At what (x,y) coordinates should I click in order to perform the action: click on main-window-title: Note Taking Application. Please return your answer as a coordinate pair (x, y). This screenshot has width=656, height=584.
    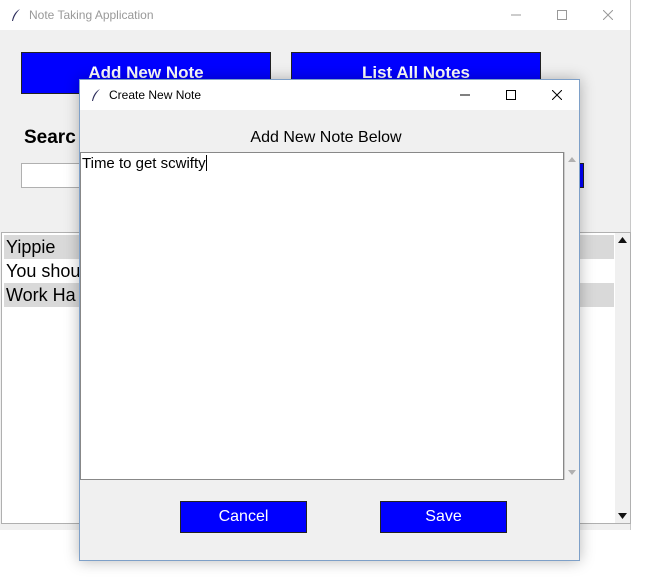
    Looking at the image, I should click on (91, 15).